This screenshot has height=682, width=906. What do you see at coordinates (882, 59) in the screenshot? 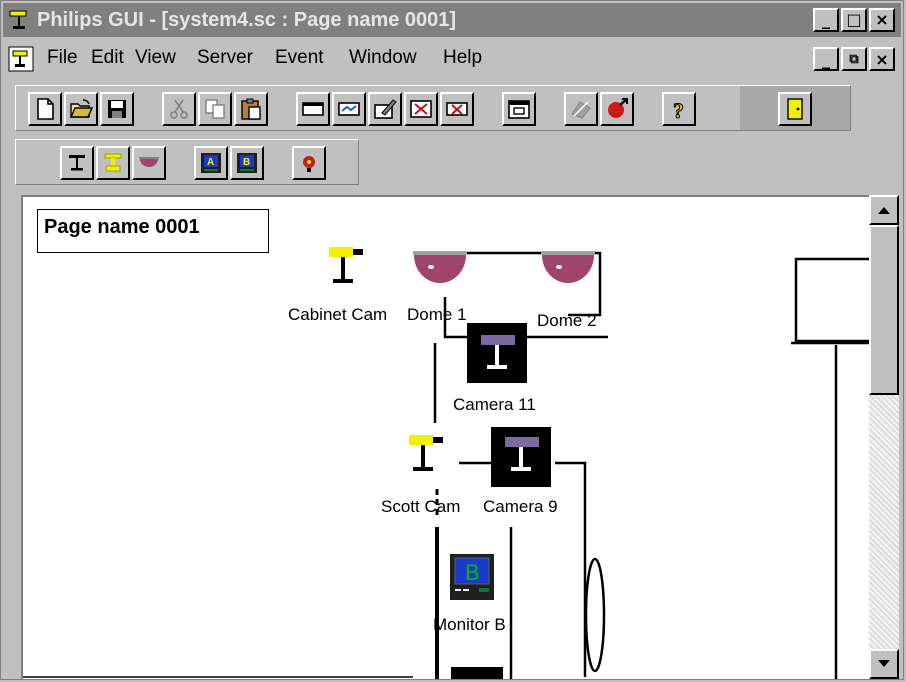
I see `doc-close-button: ×` at bounding box center [882, 59].